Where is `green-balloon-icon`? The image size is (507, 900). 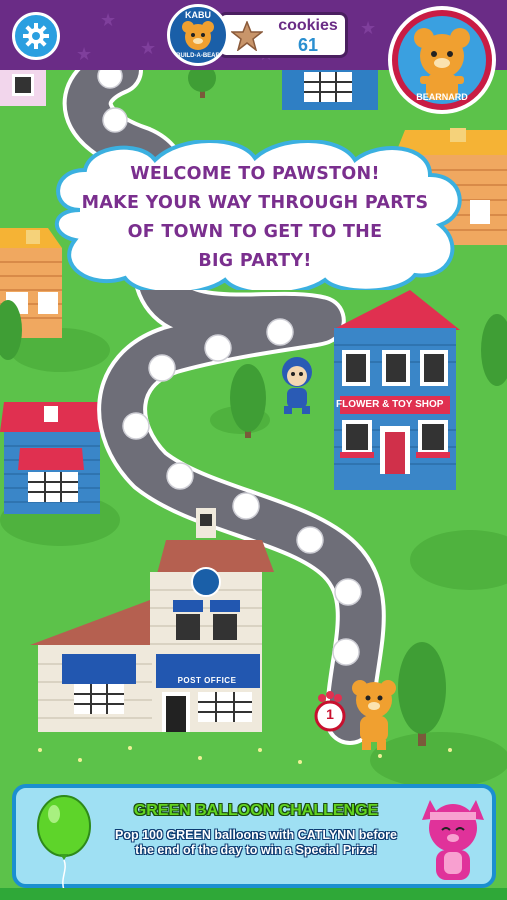 green-balloon-icon is located at coordinates (64, 842).